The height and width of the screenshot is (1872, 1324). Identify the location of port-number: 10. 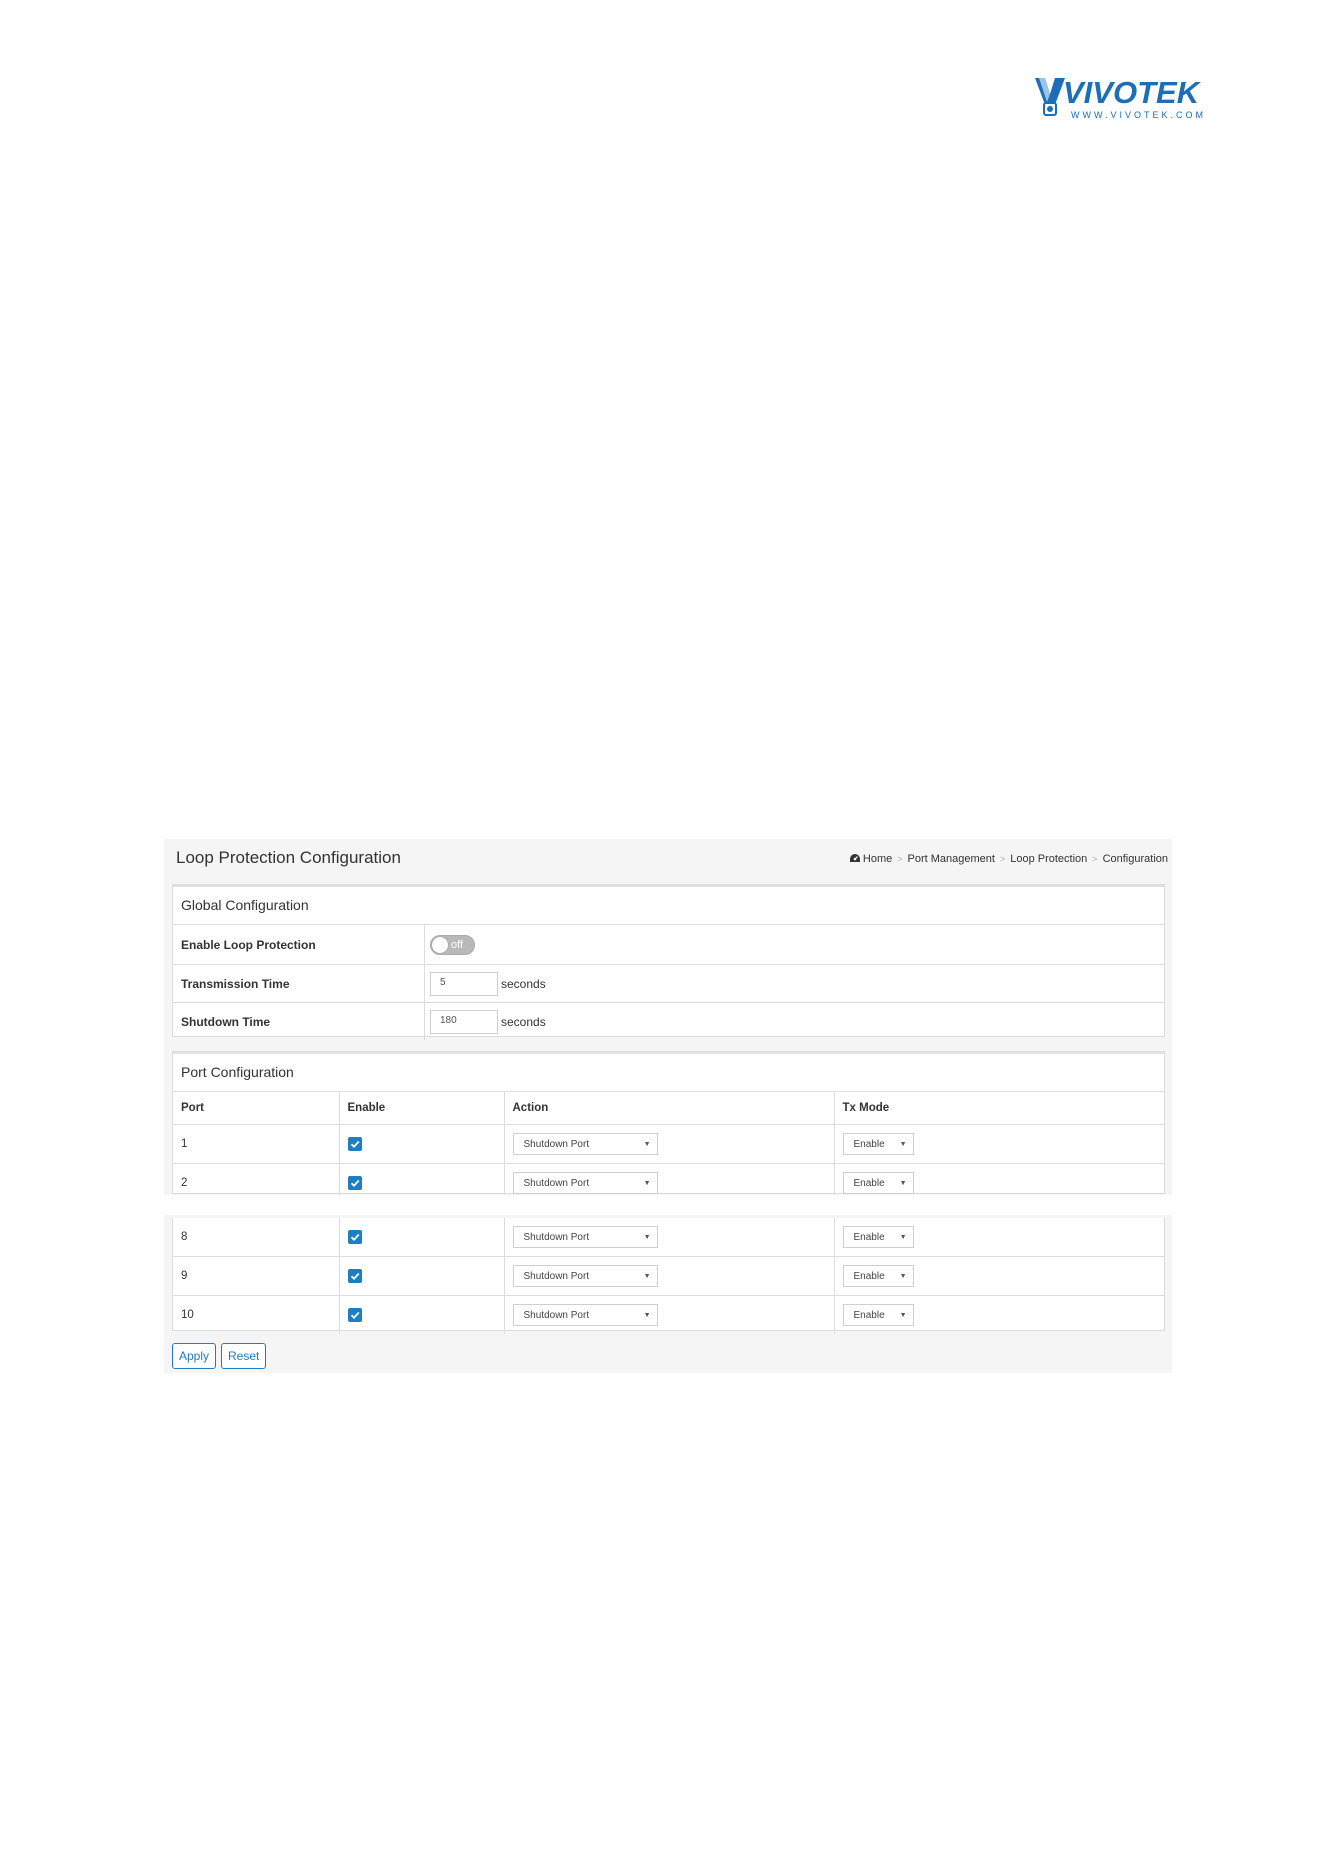
(256, 1314).